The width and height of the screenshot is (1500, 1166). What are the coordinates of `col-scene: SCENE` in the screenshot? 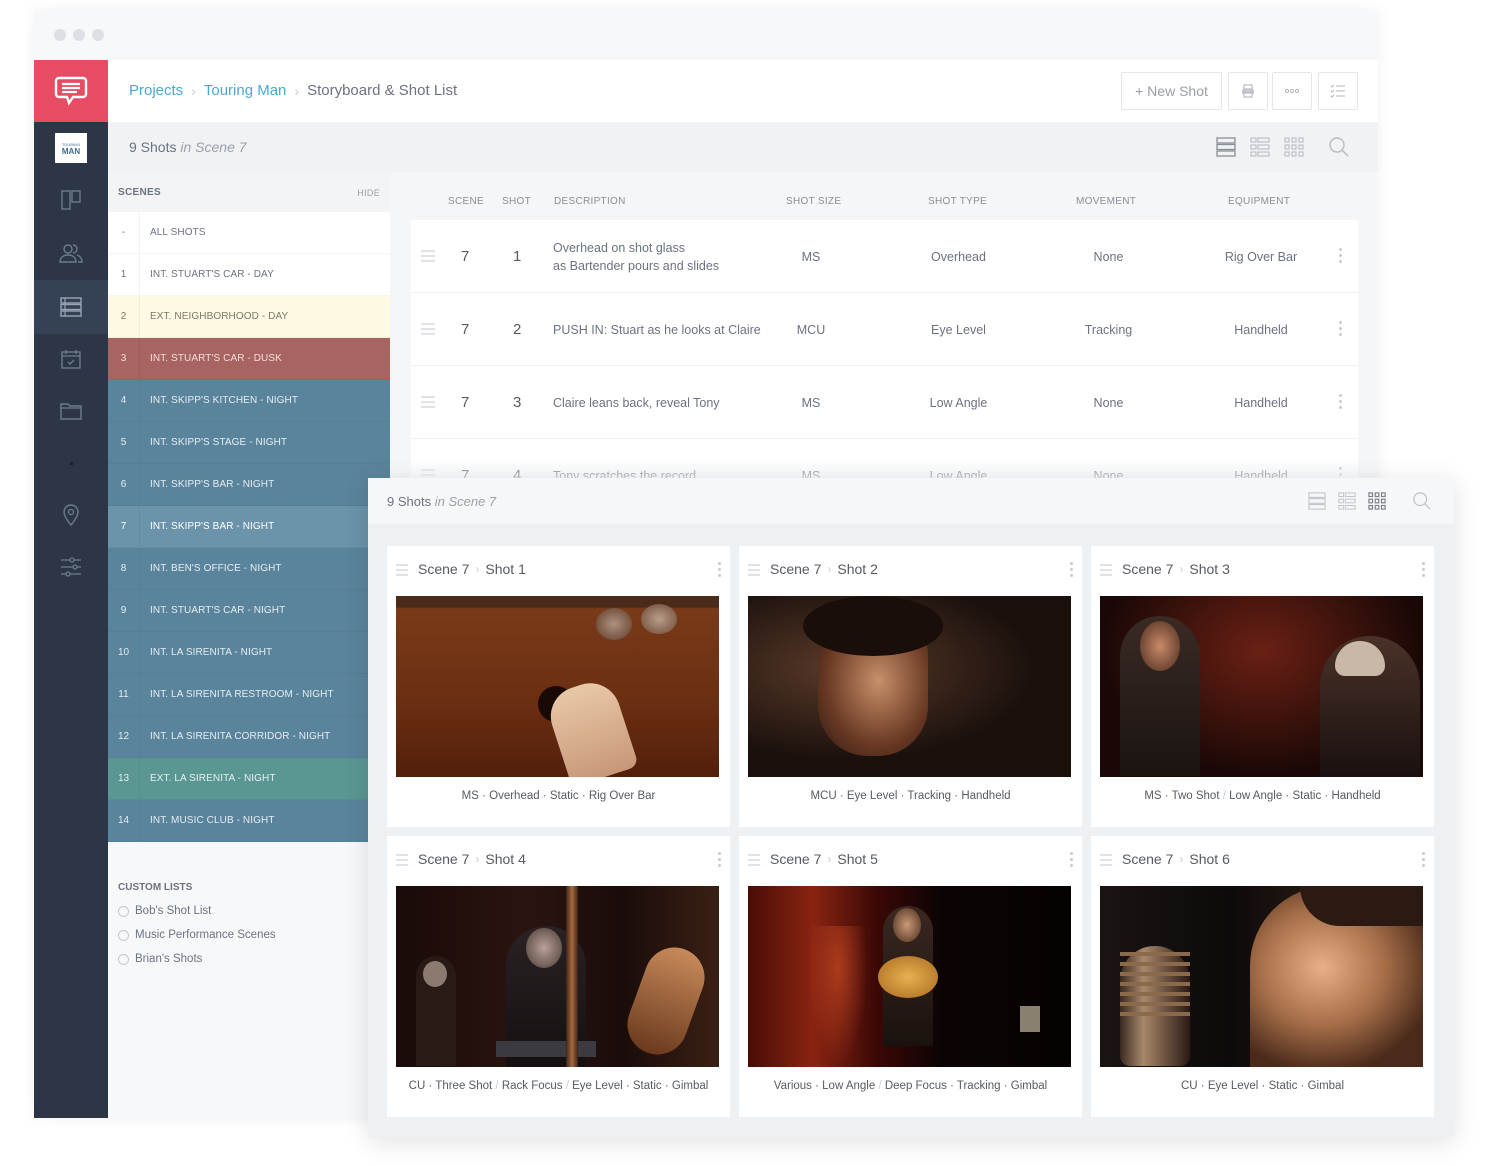 It's located at (466, 201).